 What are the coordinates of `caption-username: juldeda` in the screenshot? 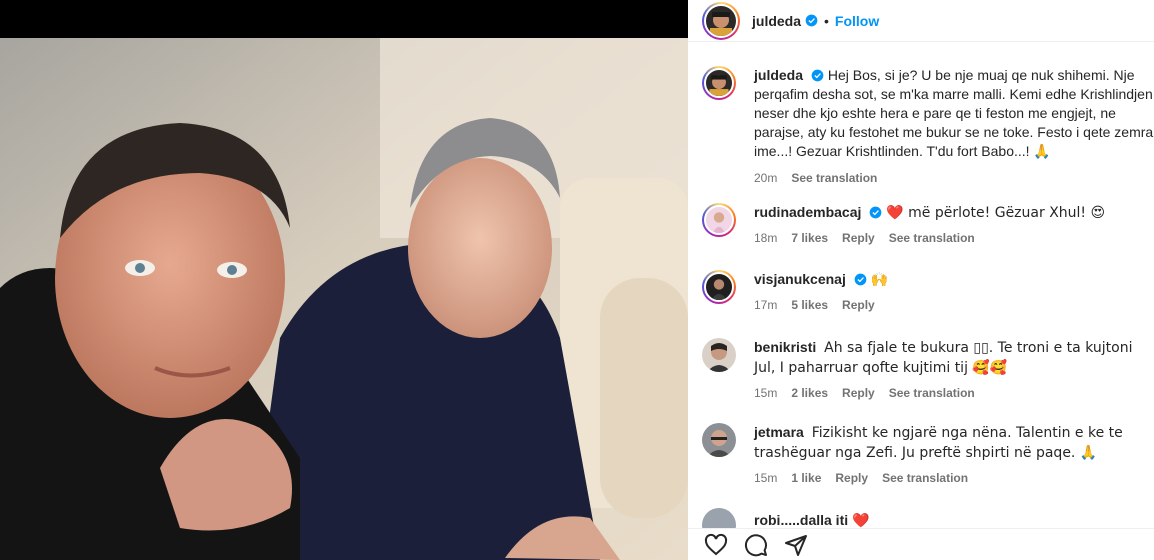 It's located at (778, 75).